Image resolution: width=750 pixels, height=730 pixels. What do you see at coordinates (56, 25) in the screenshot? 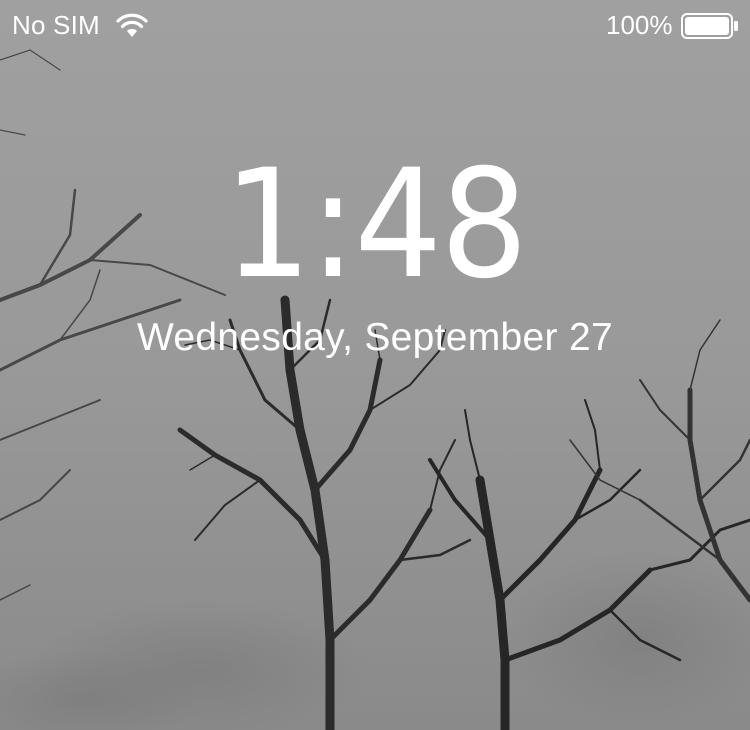
I see `carrier-label: No SIM` at bounding box center [56, 25].